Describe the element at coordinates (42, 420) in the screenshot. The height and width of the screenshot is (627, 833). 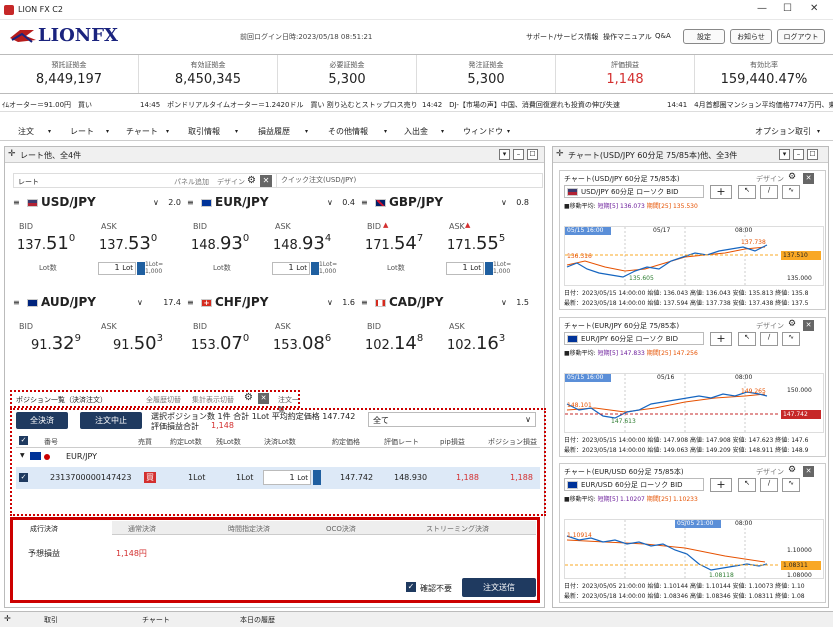
I see `close-all-button: 全決済` at that location.